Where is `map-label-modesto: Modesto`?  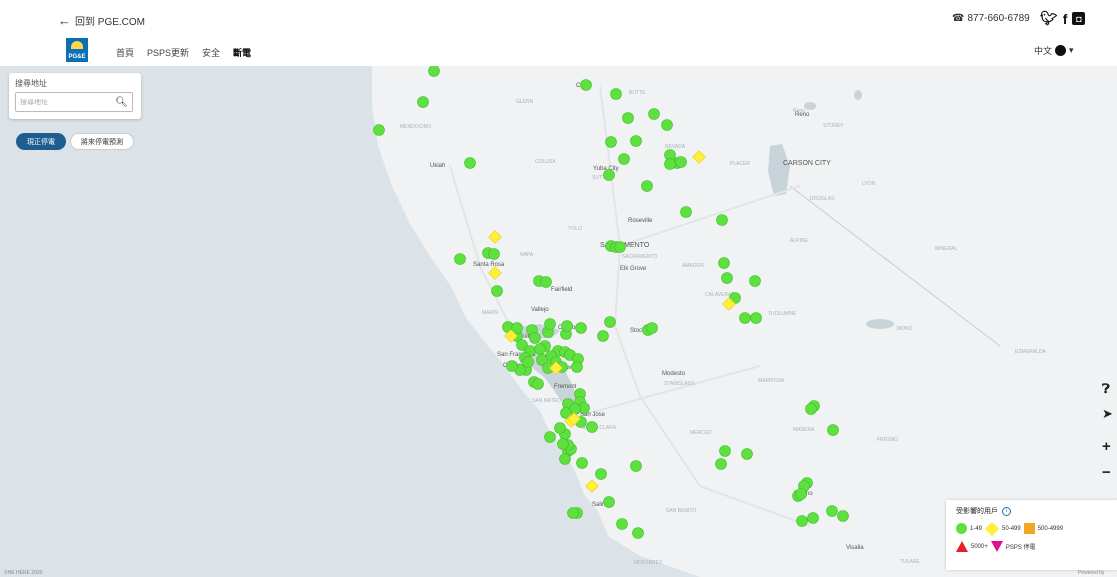 map-label-modesto: Modesto is located at coordinates (674, 374).